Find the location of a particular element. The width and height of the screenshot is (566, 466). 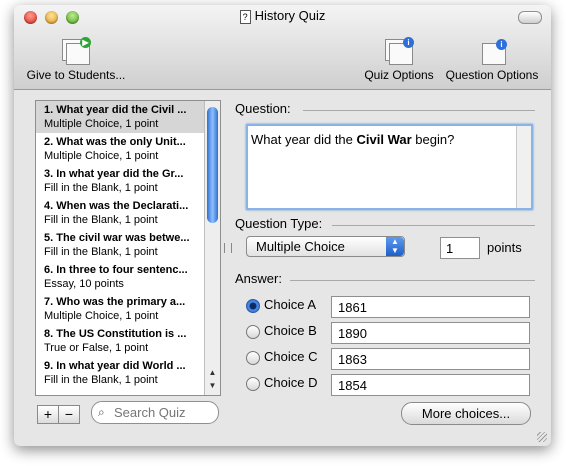

choice-row: Choice D is located at coordinates (391, 385).